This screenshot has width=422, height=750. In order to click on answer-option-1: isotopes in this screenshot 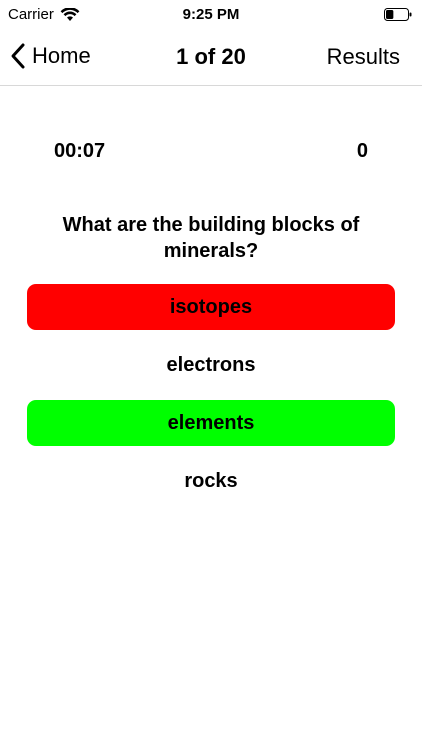, I will do `click(211, 307)`.